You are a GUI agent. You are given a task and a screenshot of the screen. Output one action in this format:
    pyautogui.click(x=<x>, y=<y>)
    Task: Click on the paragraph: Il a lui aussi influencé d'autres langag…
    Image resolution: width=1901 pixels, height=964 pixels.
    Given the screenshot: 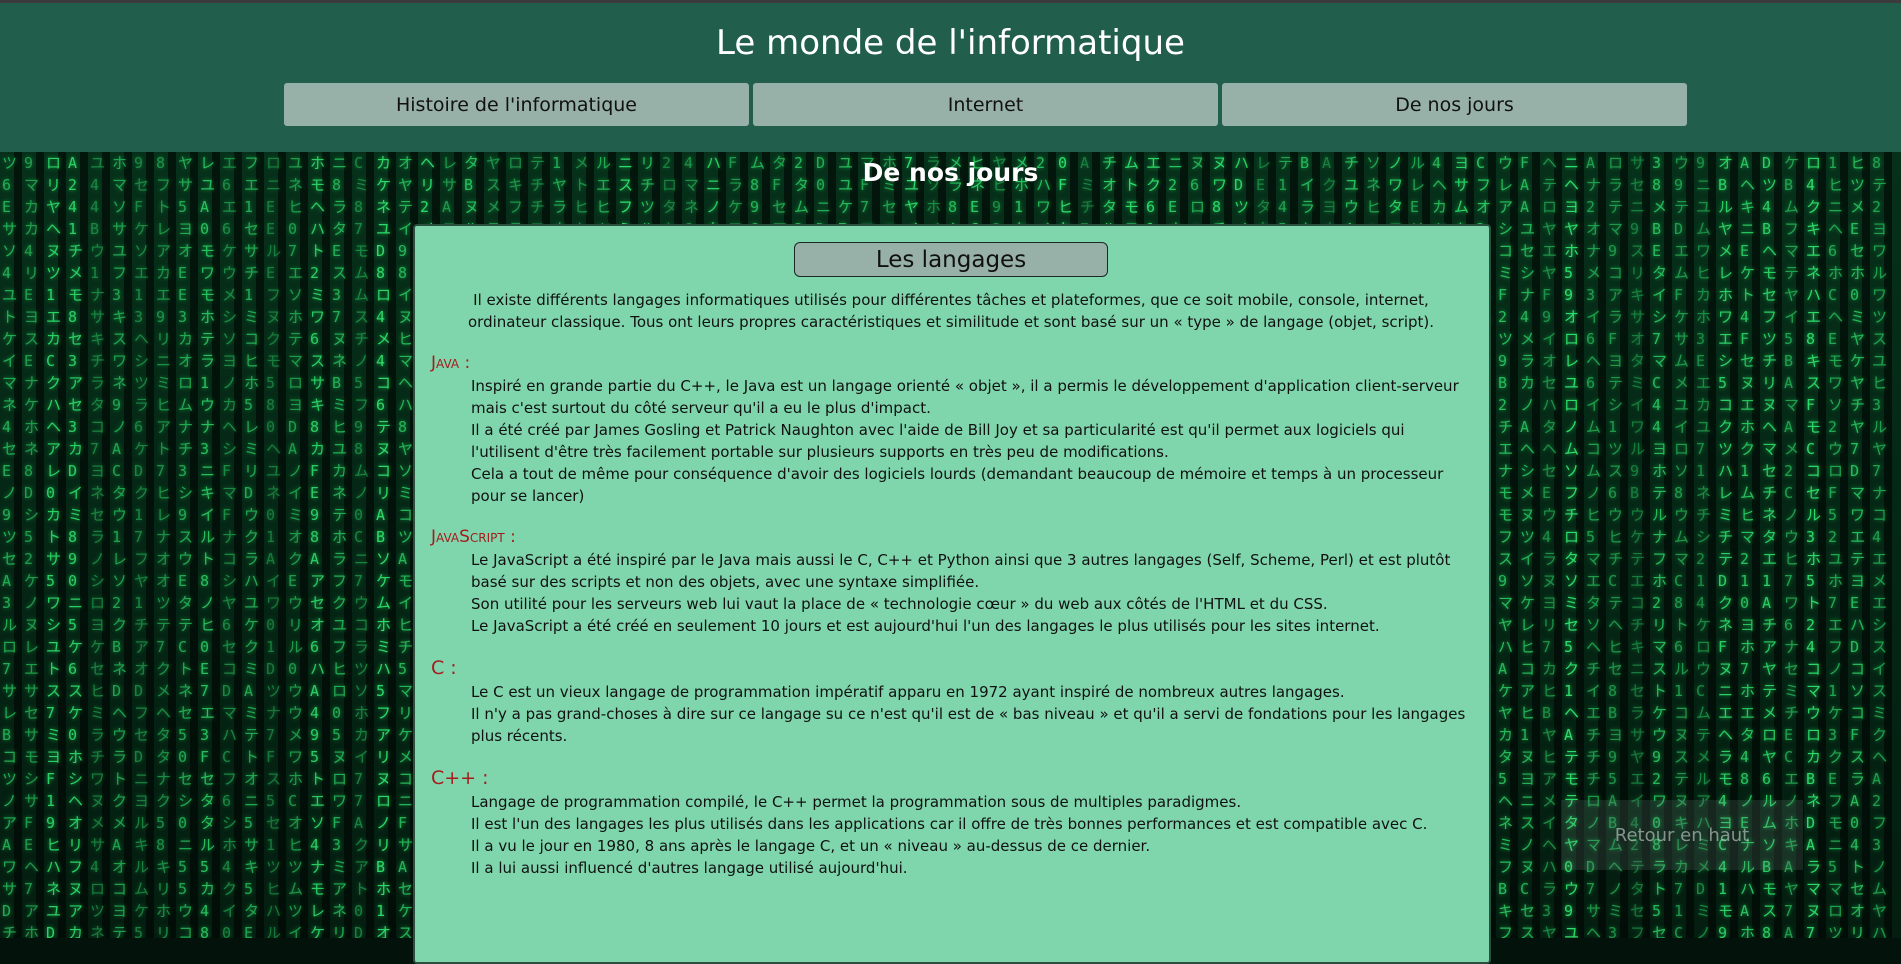 What is the action you would take?
    pyautogui.click(x=689, y=868)
    